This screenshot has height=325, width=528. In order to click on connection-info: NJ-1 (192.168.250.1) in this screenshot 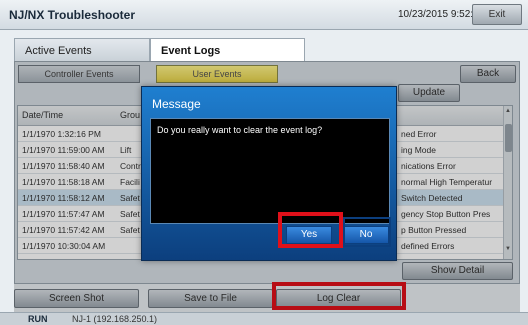, I will do `click(115, 319)`.